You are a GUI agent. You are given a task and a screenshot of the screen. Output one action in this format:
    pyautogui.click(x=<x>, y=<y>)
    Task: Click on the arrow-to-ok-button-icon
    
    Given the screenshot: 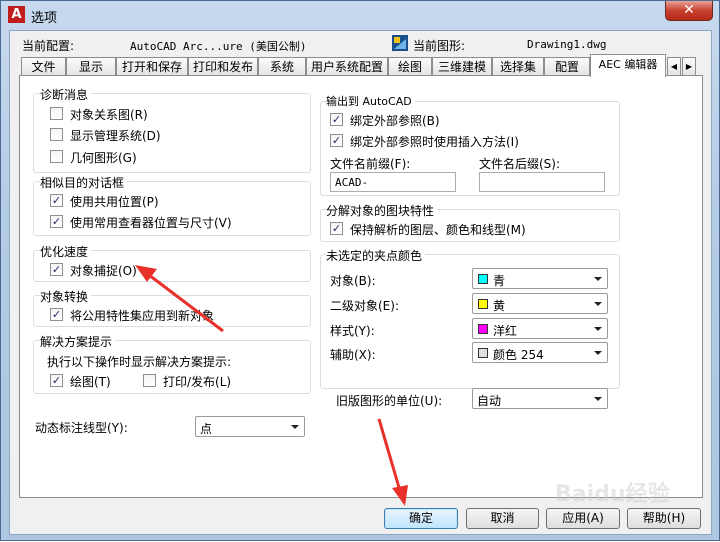 What is the action you would take?
    pyautogui.click(x=392, y=462)
    